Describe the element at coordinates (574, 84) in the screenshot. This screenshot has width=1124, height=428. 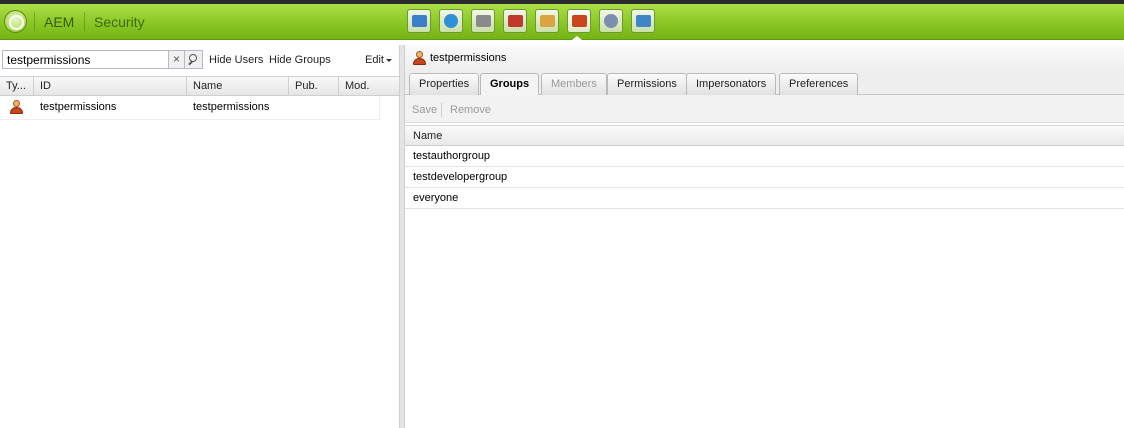
I see `tab-members: Members` at that location.